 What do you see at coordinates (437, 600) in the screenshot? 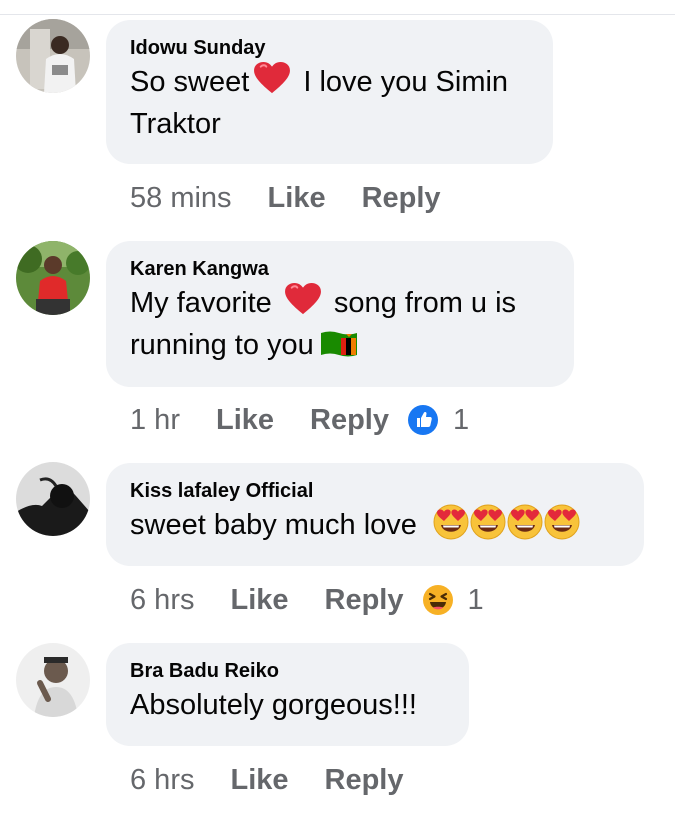
I see `haha-icon` at bounding box center [437, 600].